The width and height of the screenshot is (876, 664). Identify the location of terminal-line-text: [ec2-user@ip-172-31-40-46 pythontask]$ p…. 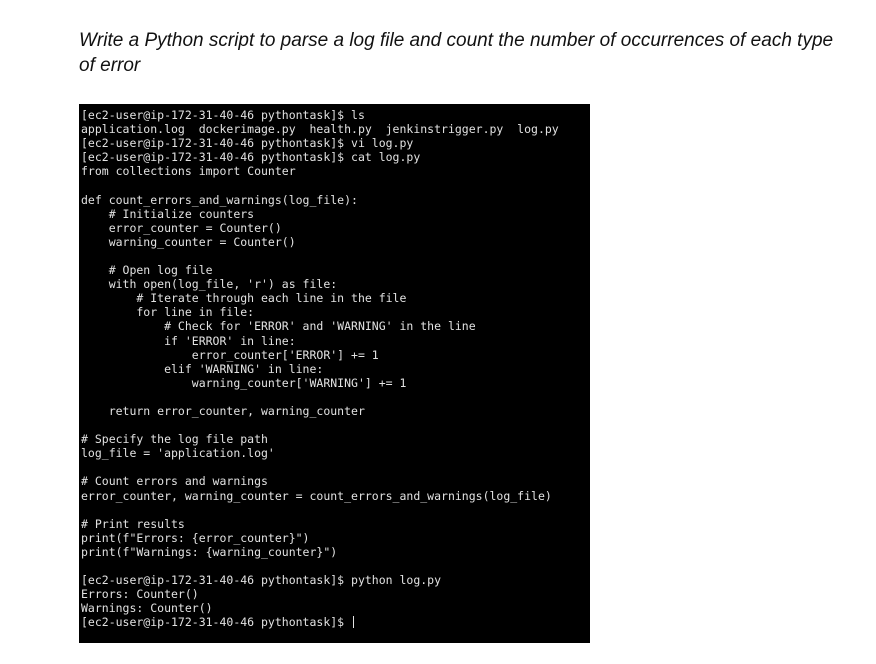
(261, 580).